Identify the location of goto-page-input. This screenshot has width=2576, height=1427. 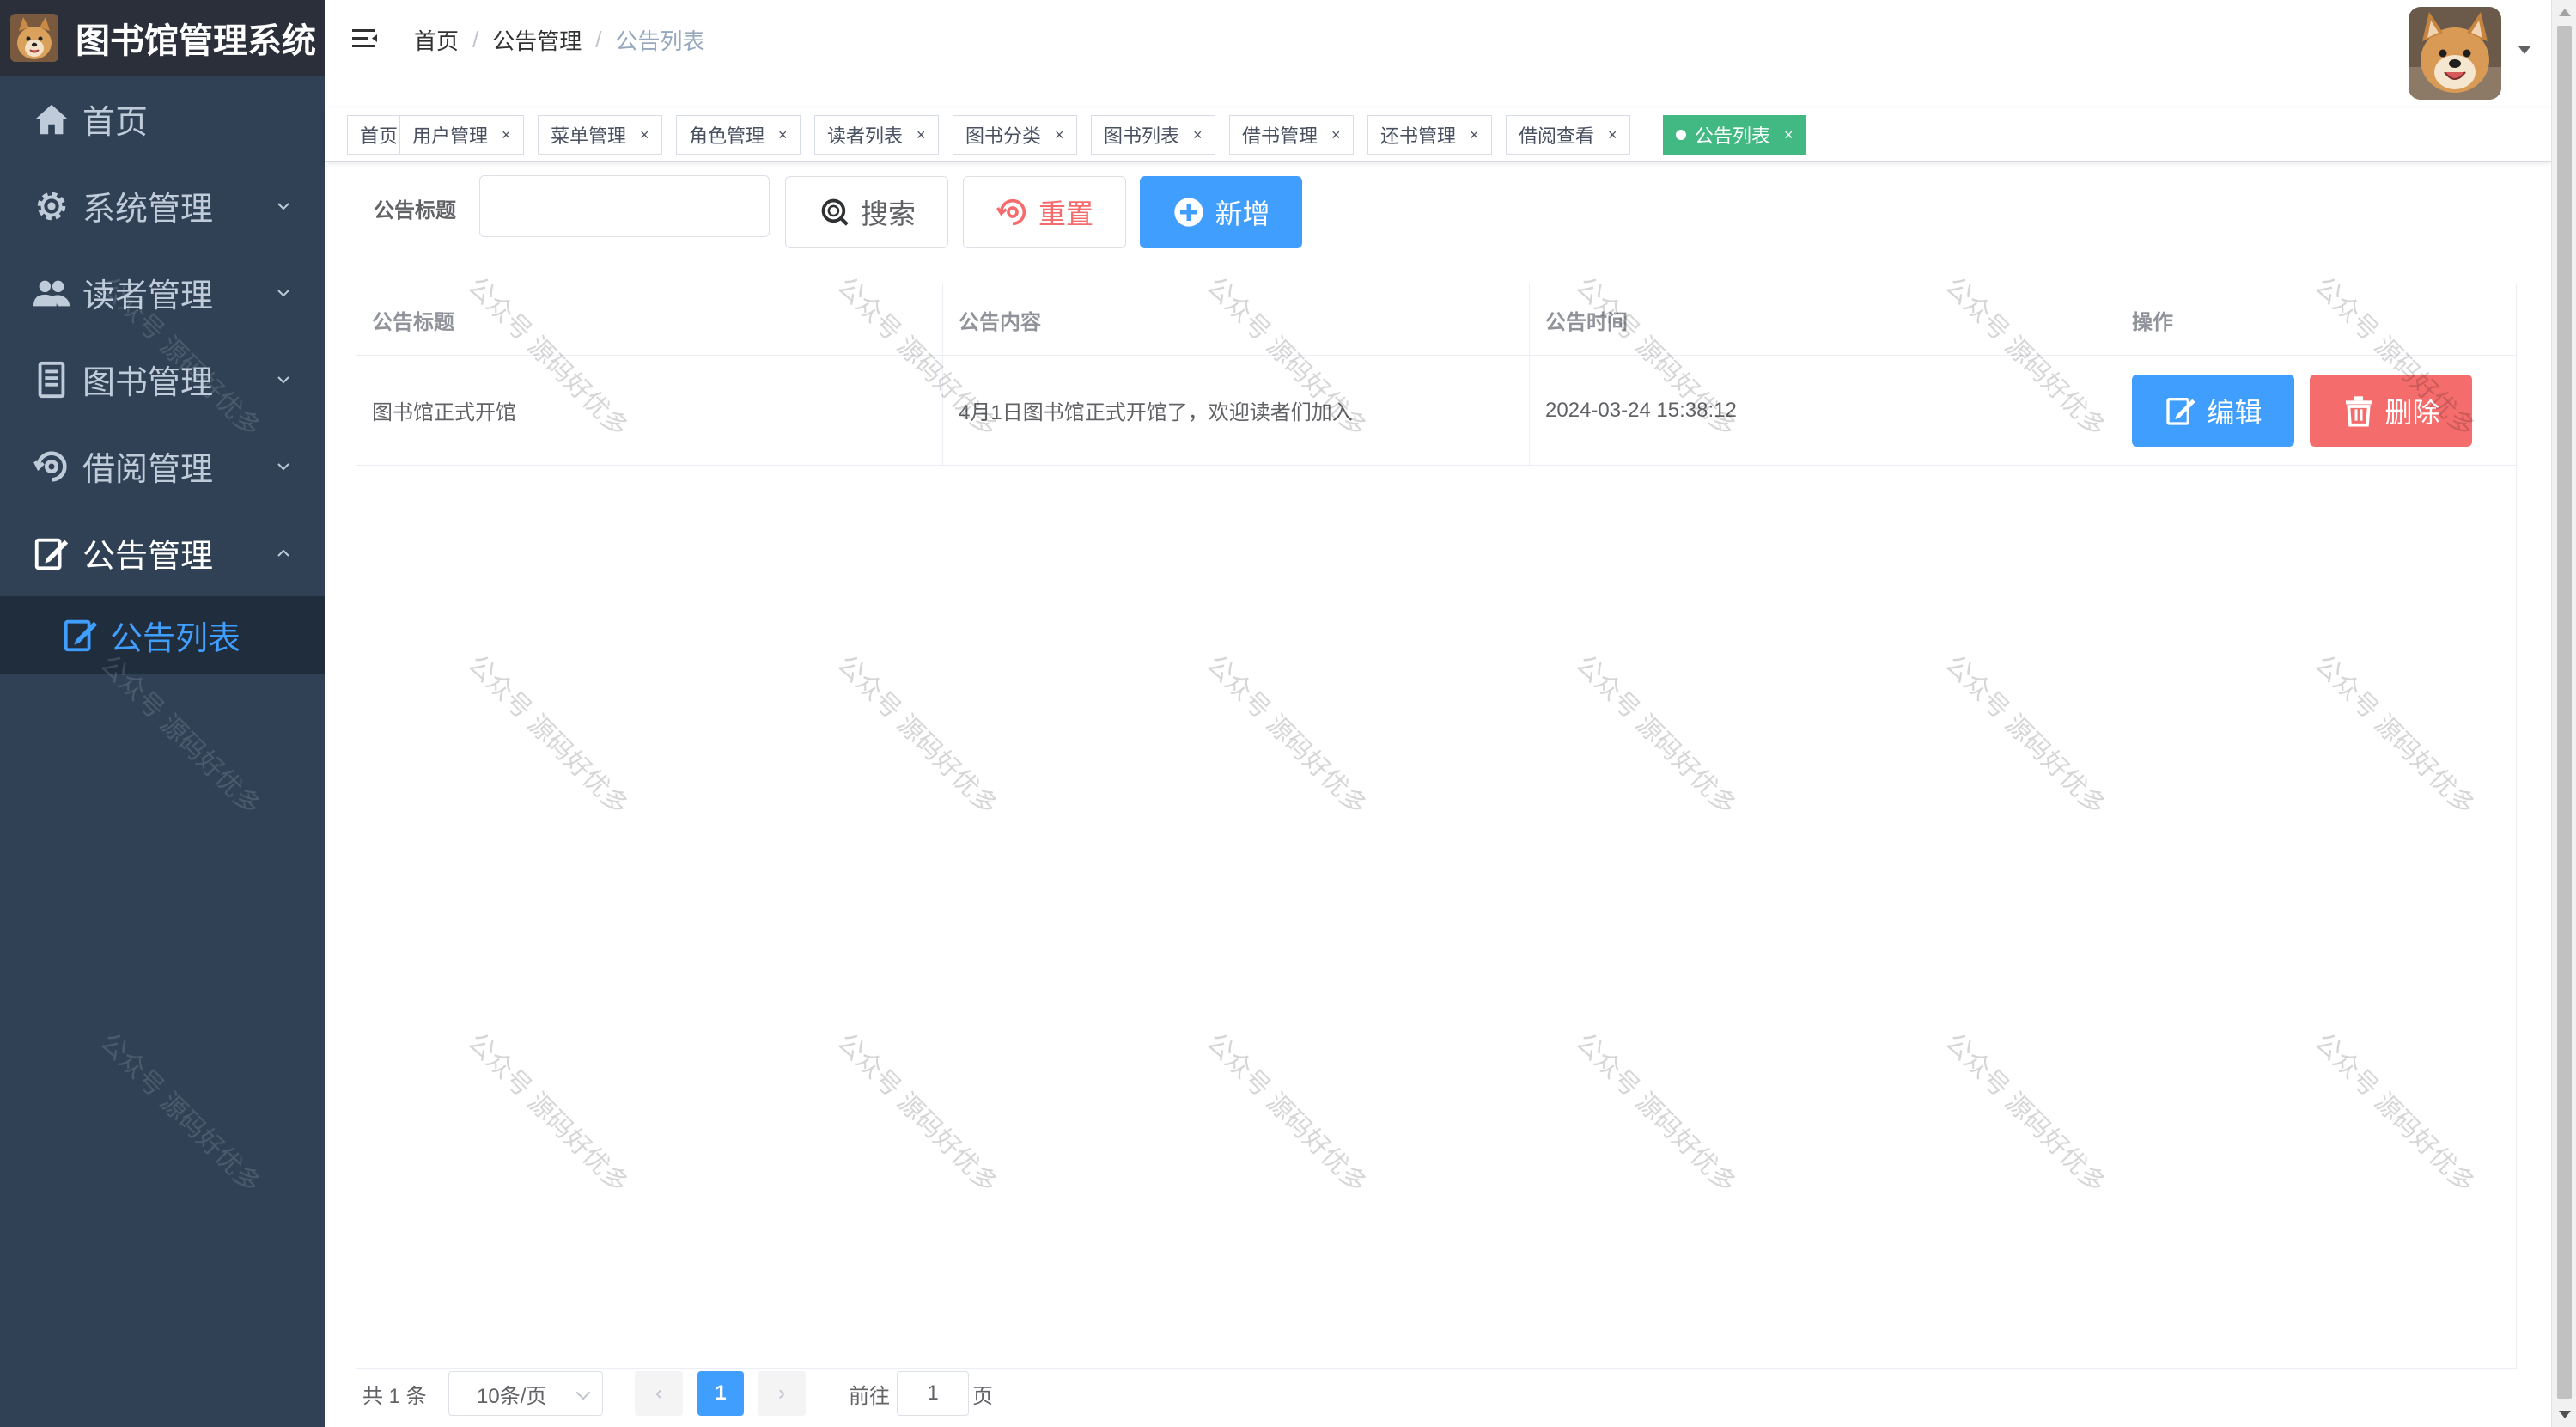
(933, 1393).